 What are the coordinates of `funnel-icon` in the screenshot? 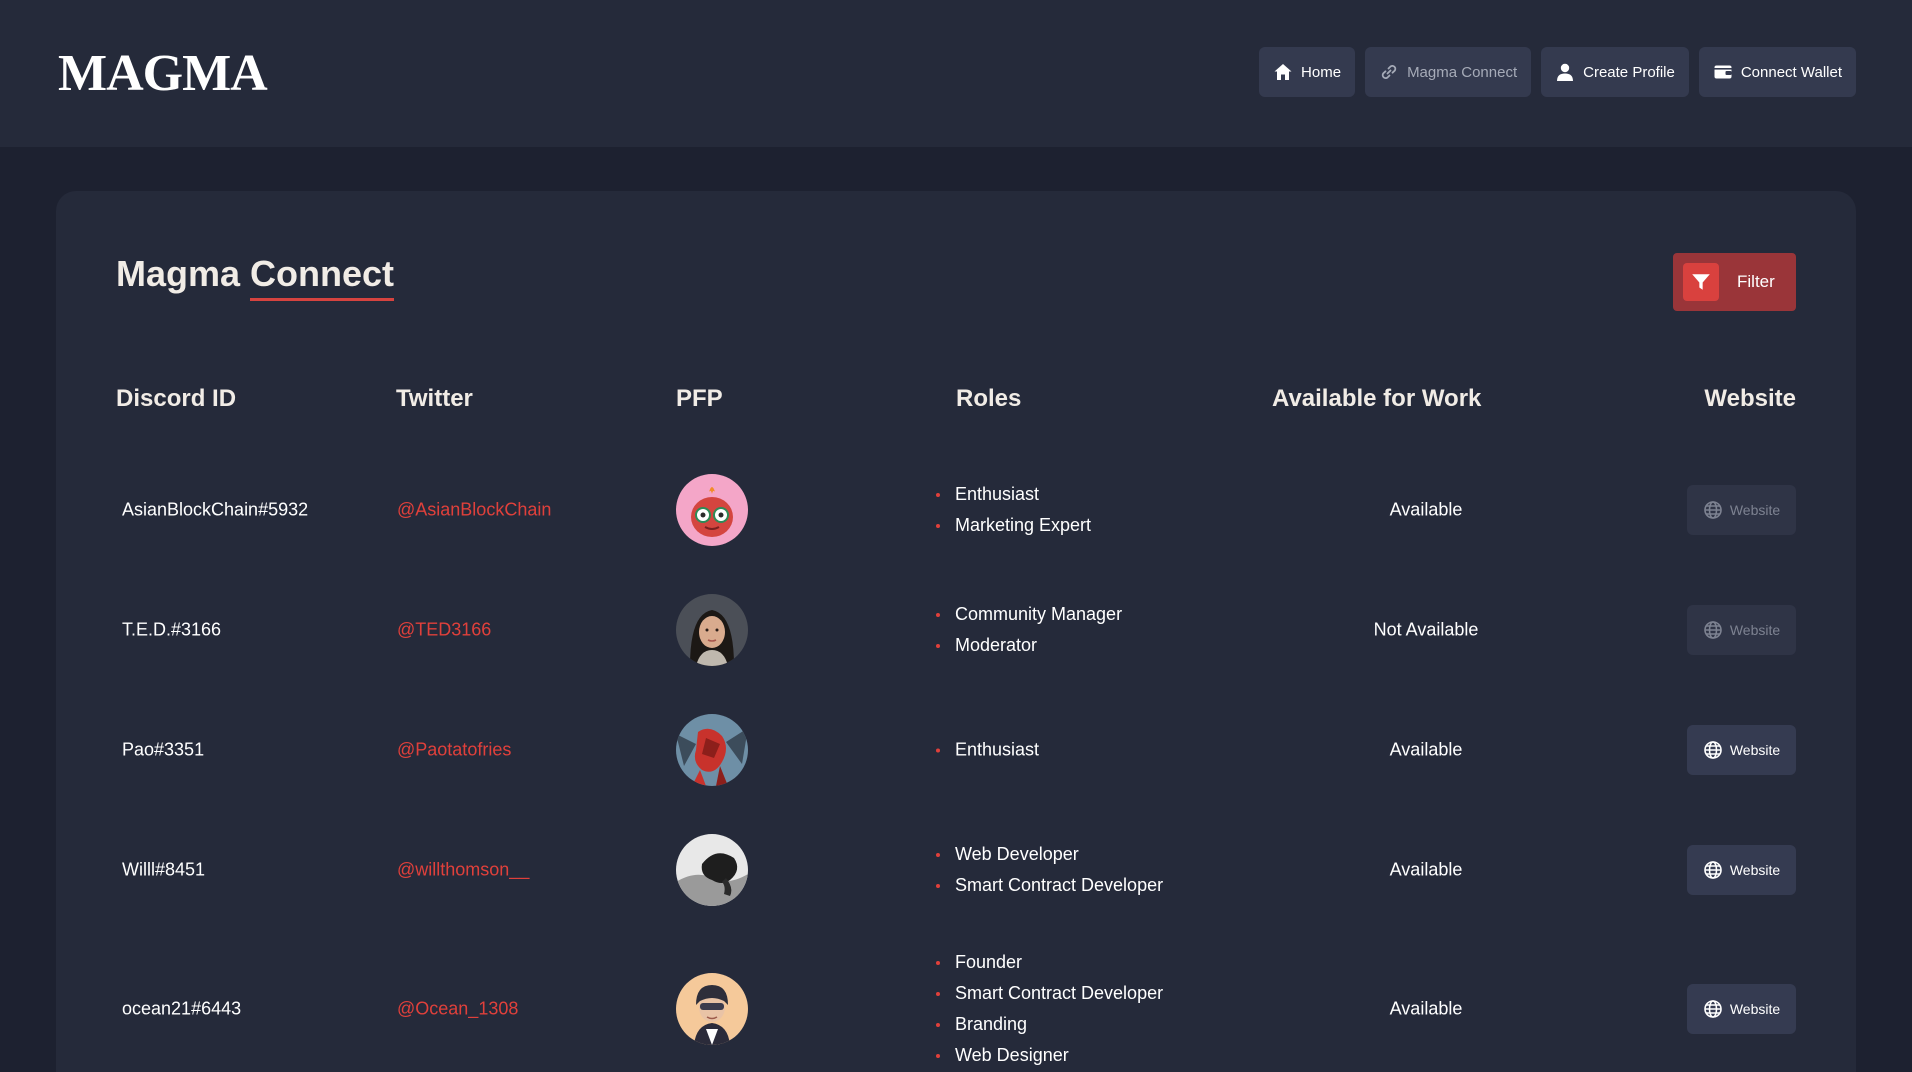 It's located at (1701, 282).